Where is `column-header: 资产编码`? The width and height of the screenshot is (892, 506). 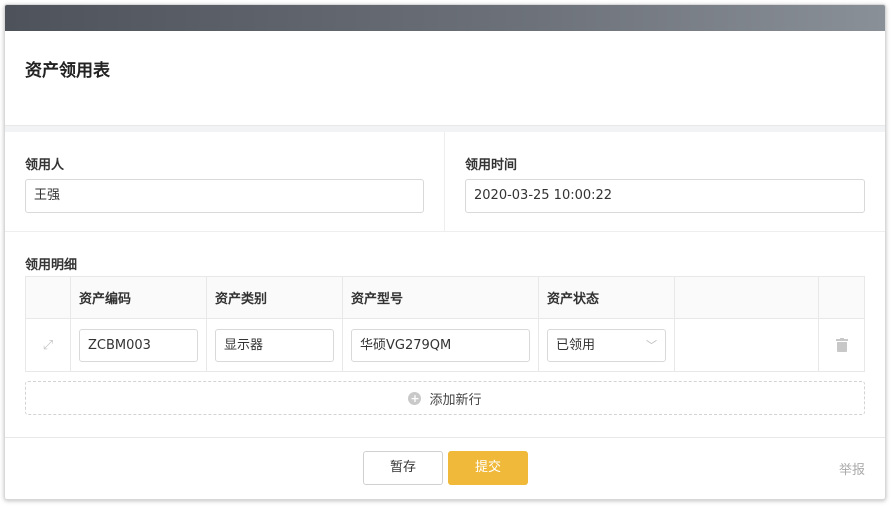 column-header: 资产编码 is located at coordinates (105, 299).